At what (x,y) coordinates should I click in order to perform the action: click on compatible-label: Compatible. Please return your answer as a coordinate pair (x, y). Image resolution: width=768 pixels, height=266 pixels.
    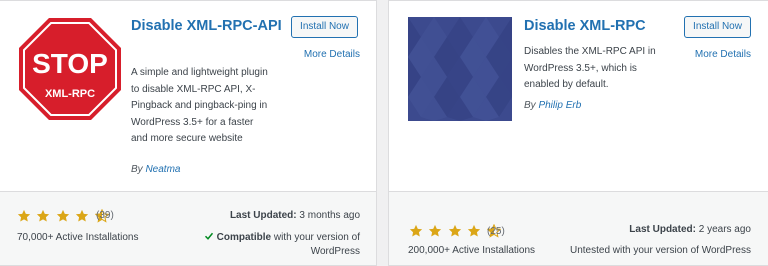
    Looking at the image, I should click on (244, 237).